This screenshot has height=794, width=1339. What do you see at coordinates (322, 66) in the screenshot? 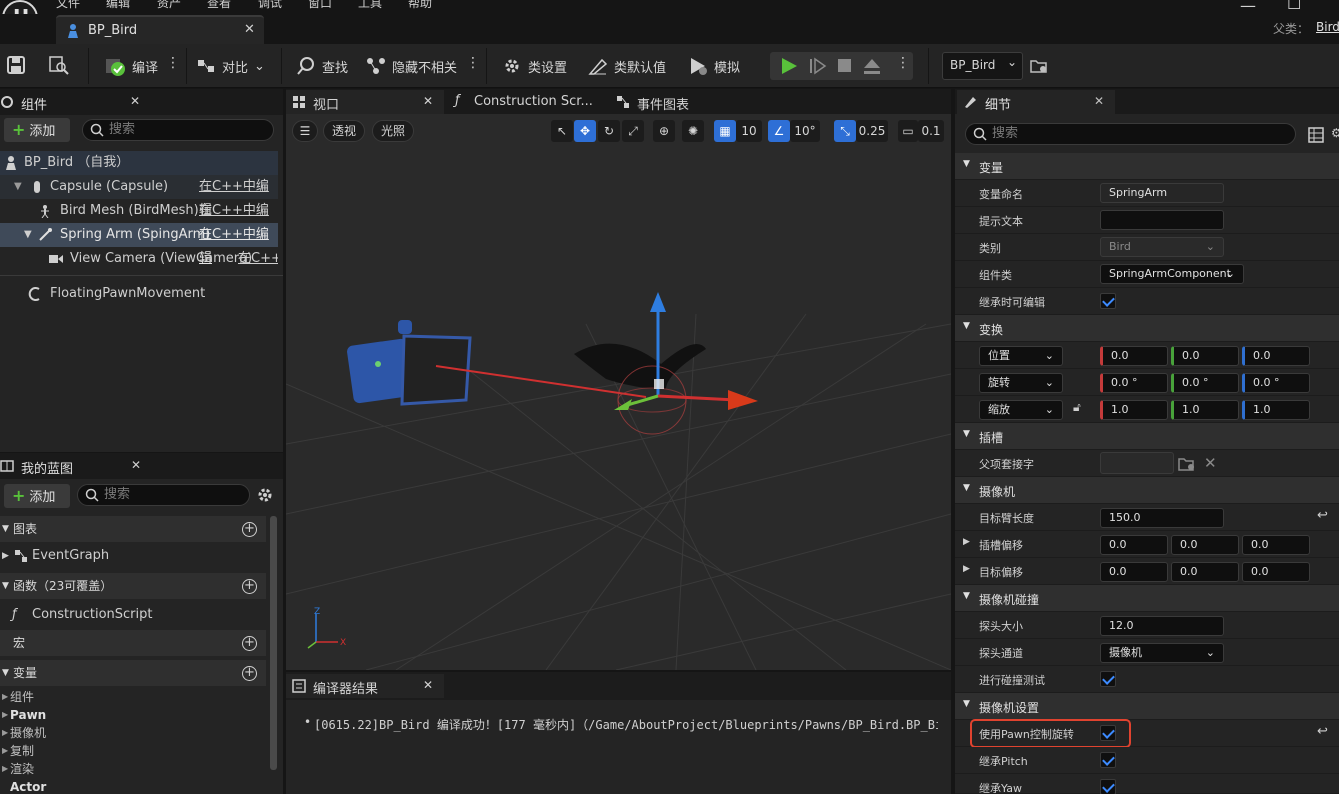
I see `find-button: 查找` at bounding box center [322, 66].